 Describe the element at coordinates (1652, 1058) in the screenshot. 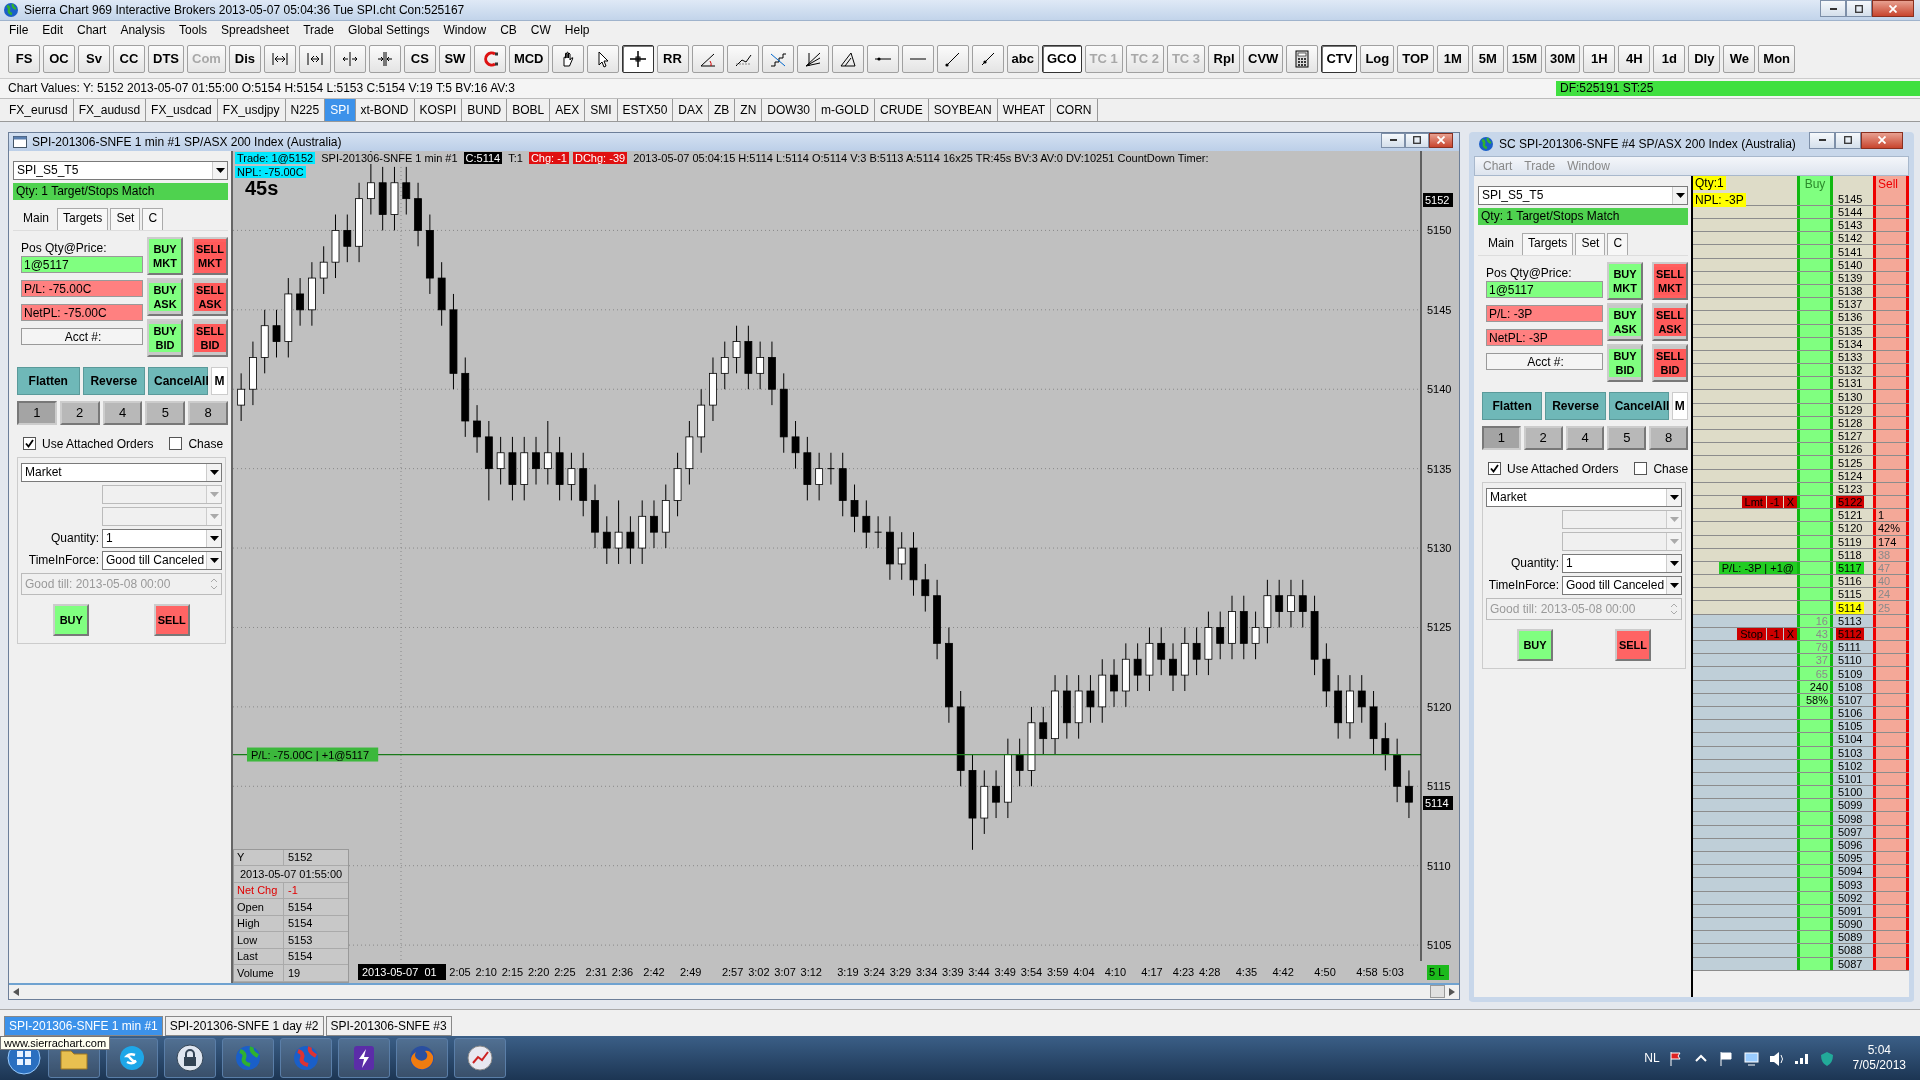

I see `language-indicator: NL` at that location.